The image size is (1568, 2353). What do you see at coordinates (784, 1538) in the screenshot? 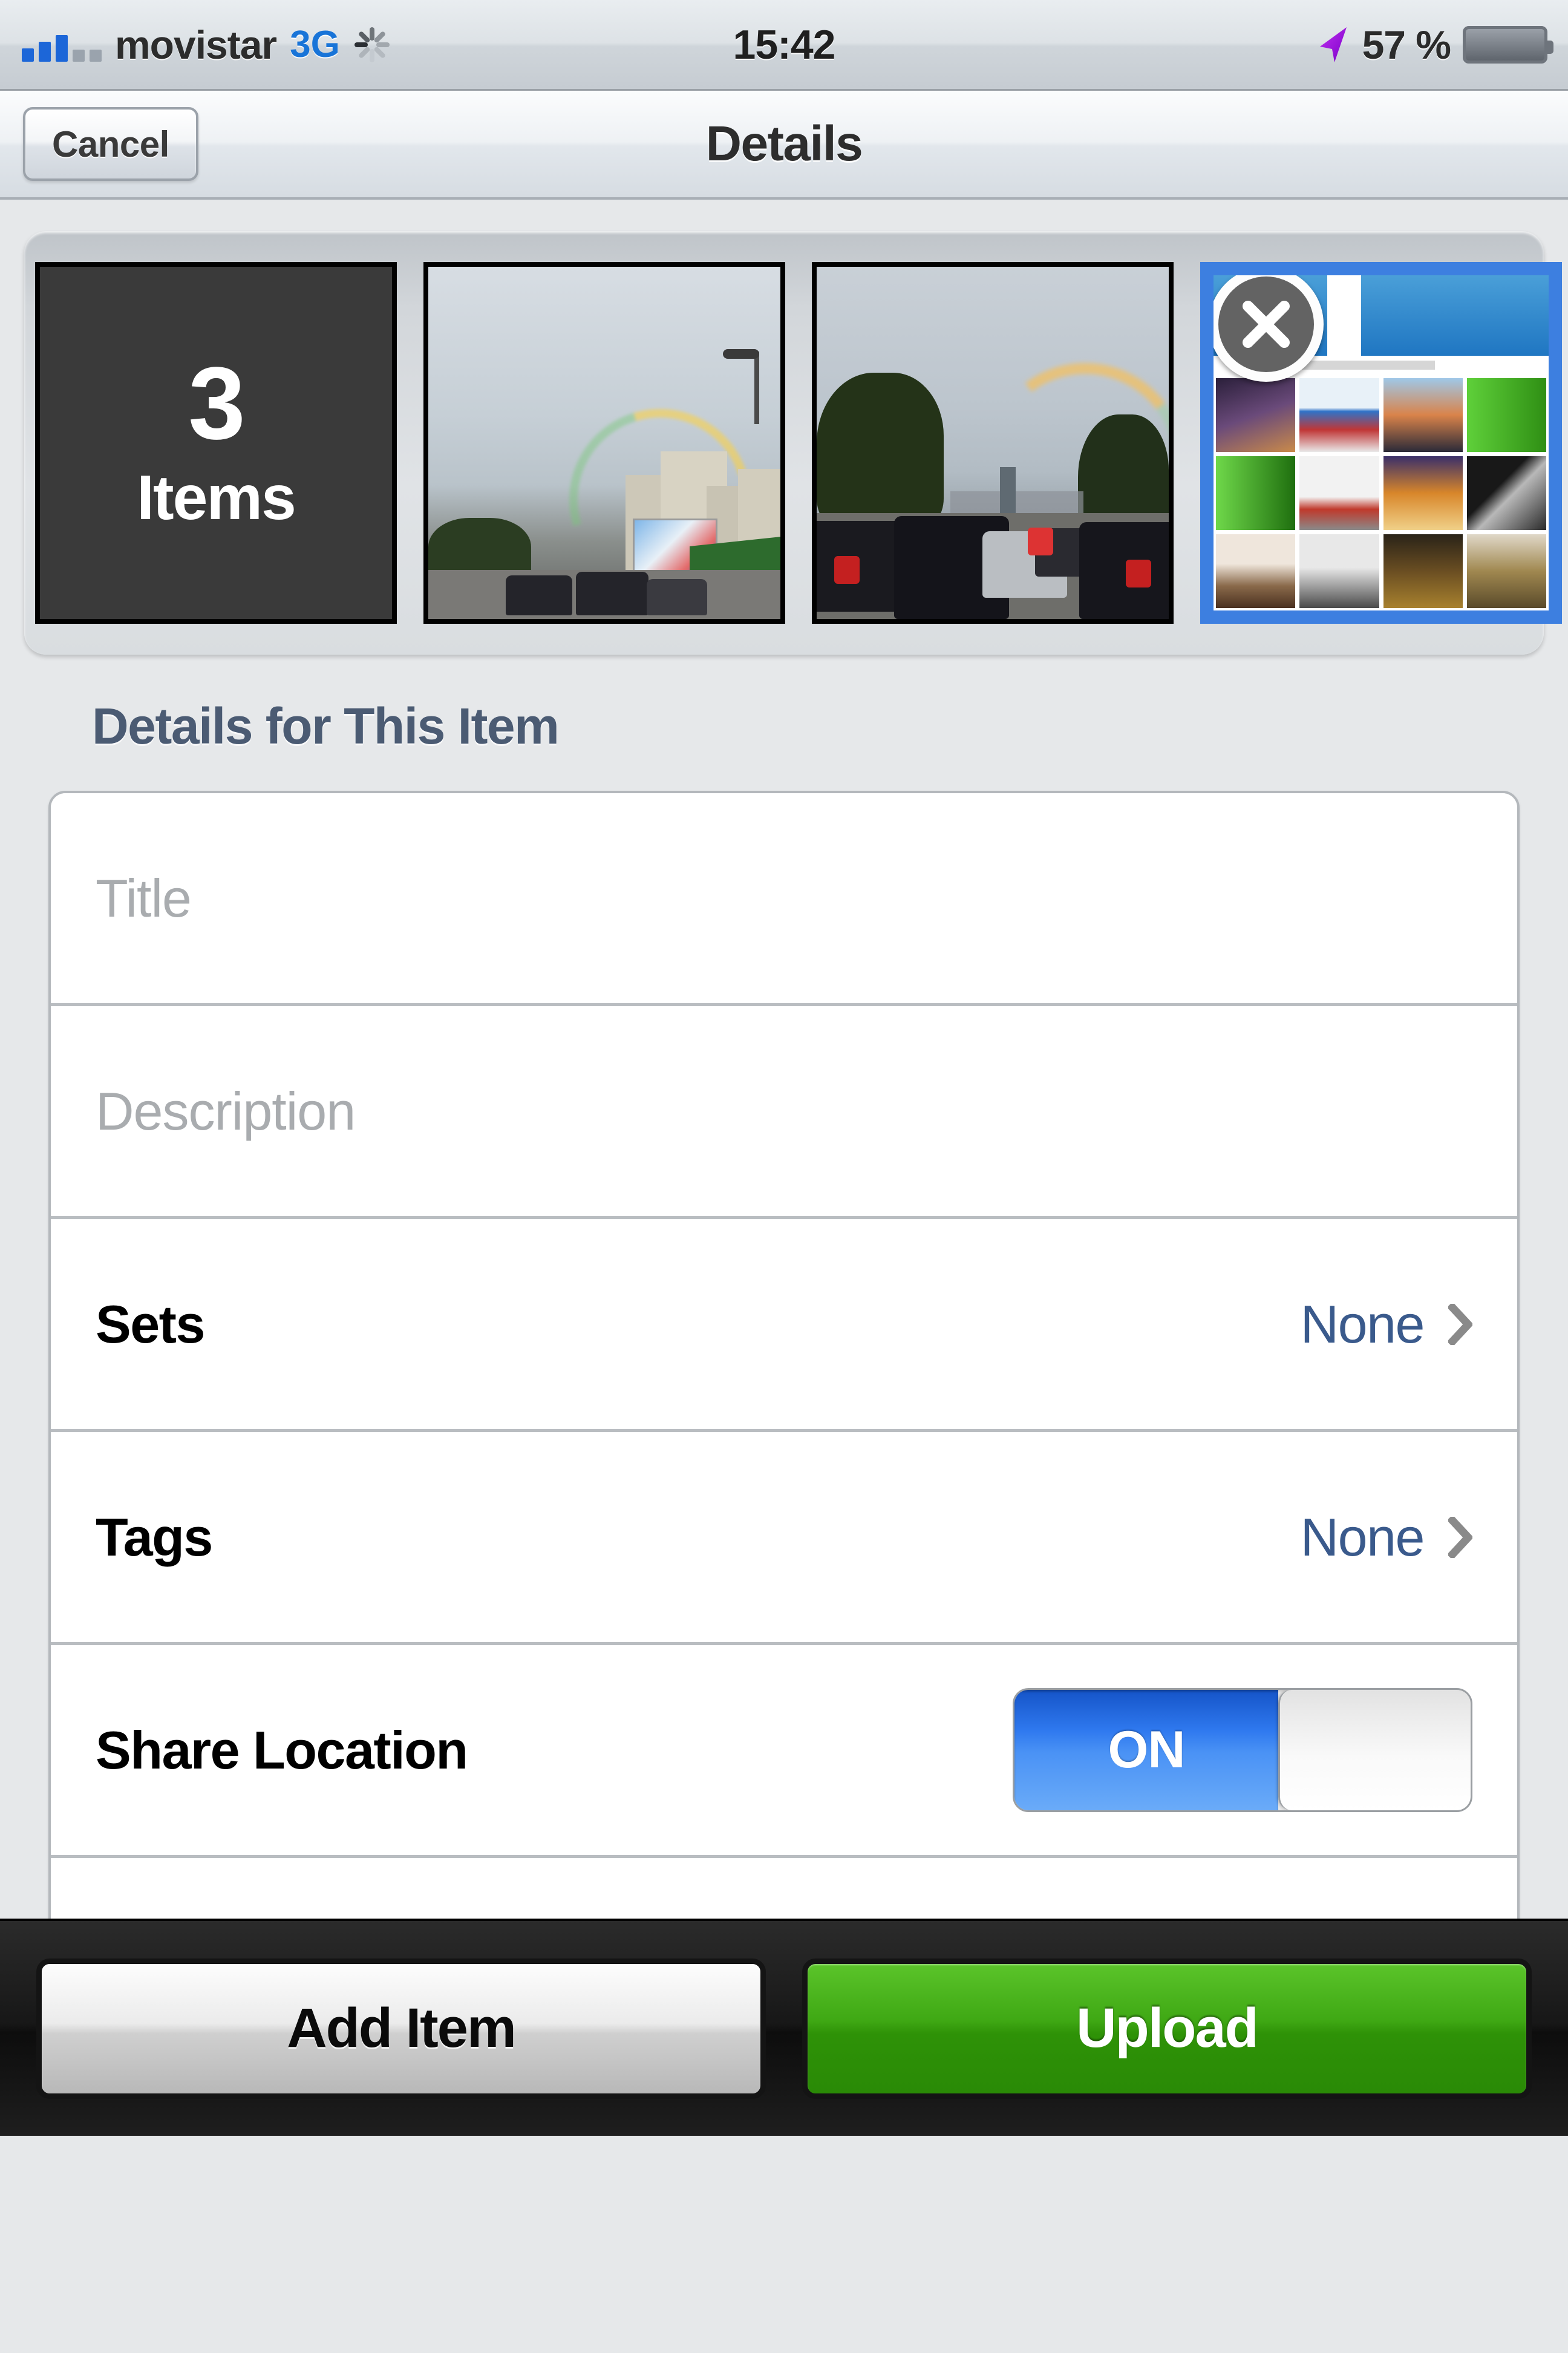
I see `tags-row: Tags None` at bounding box center [784, 1538].